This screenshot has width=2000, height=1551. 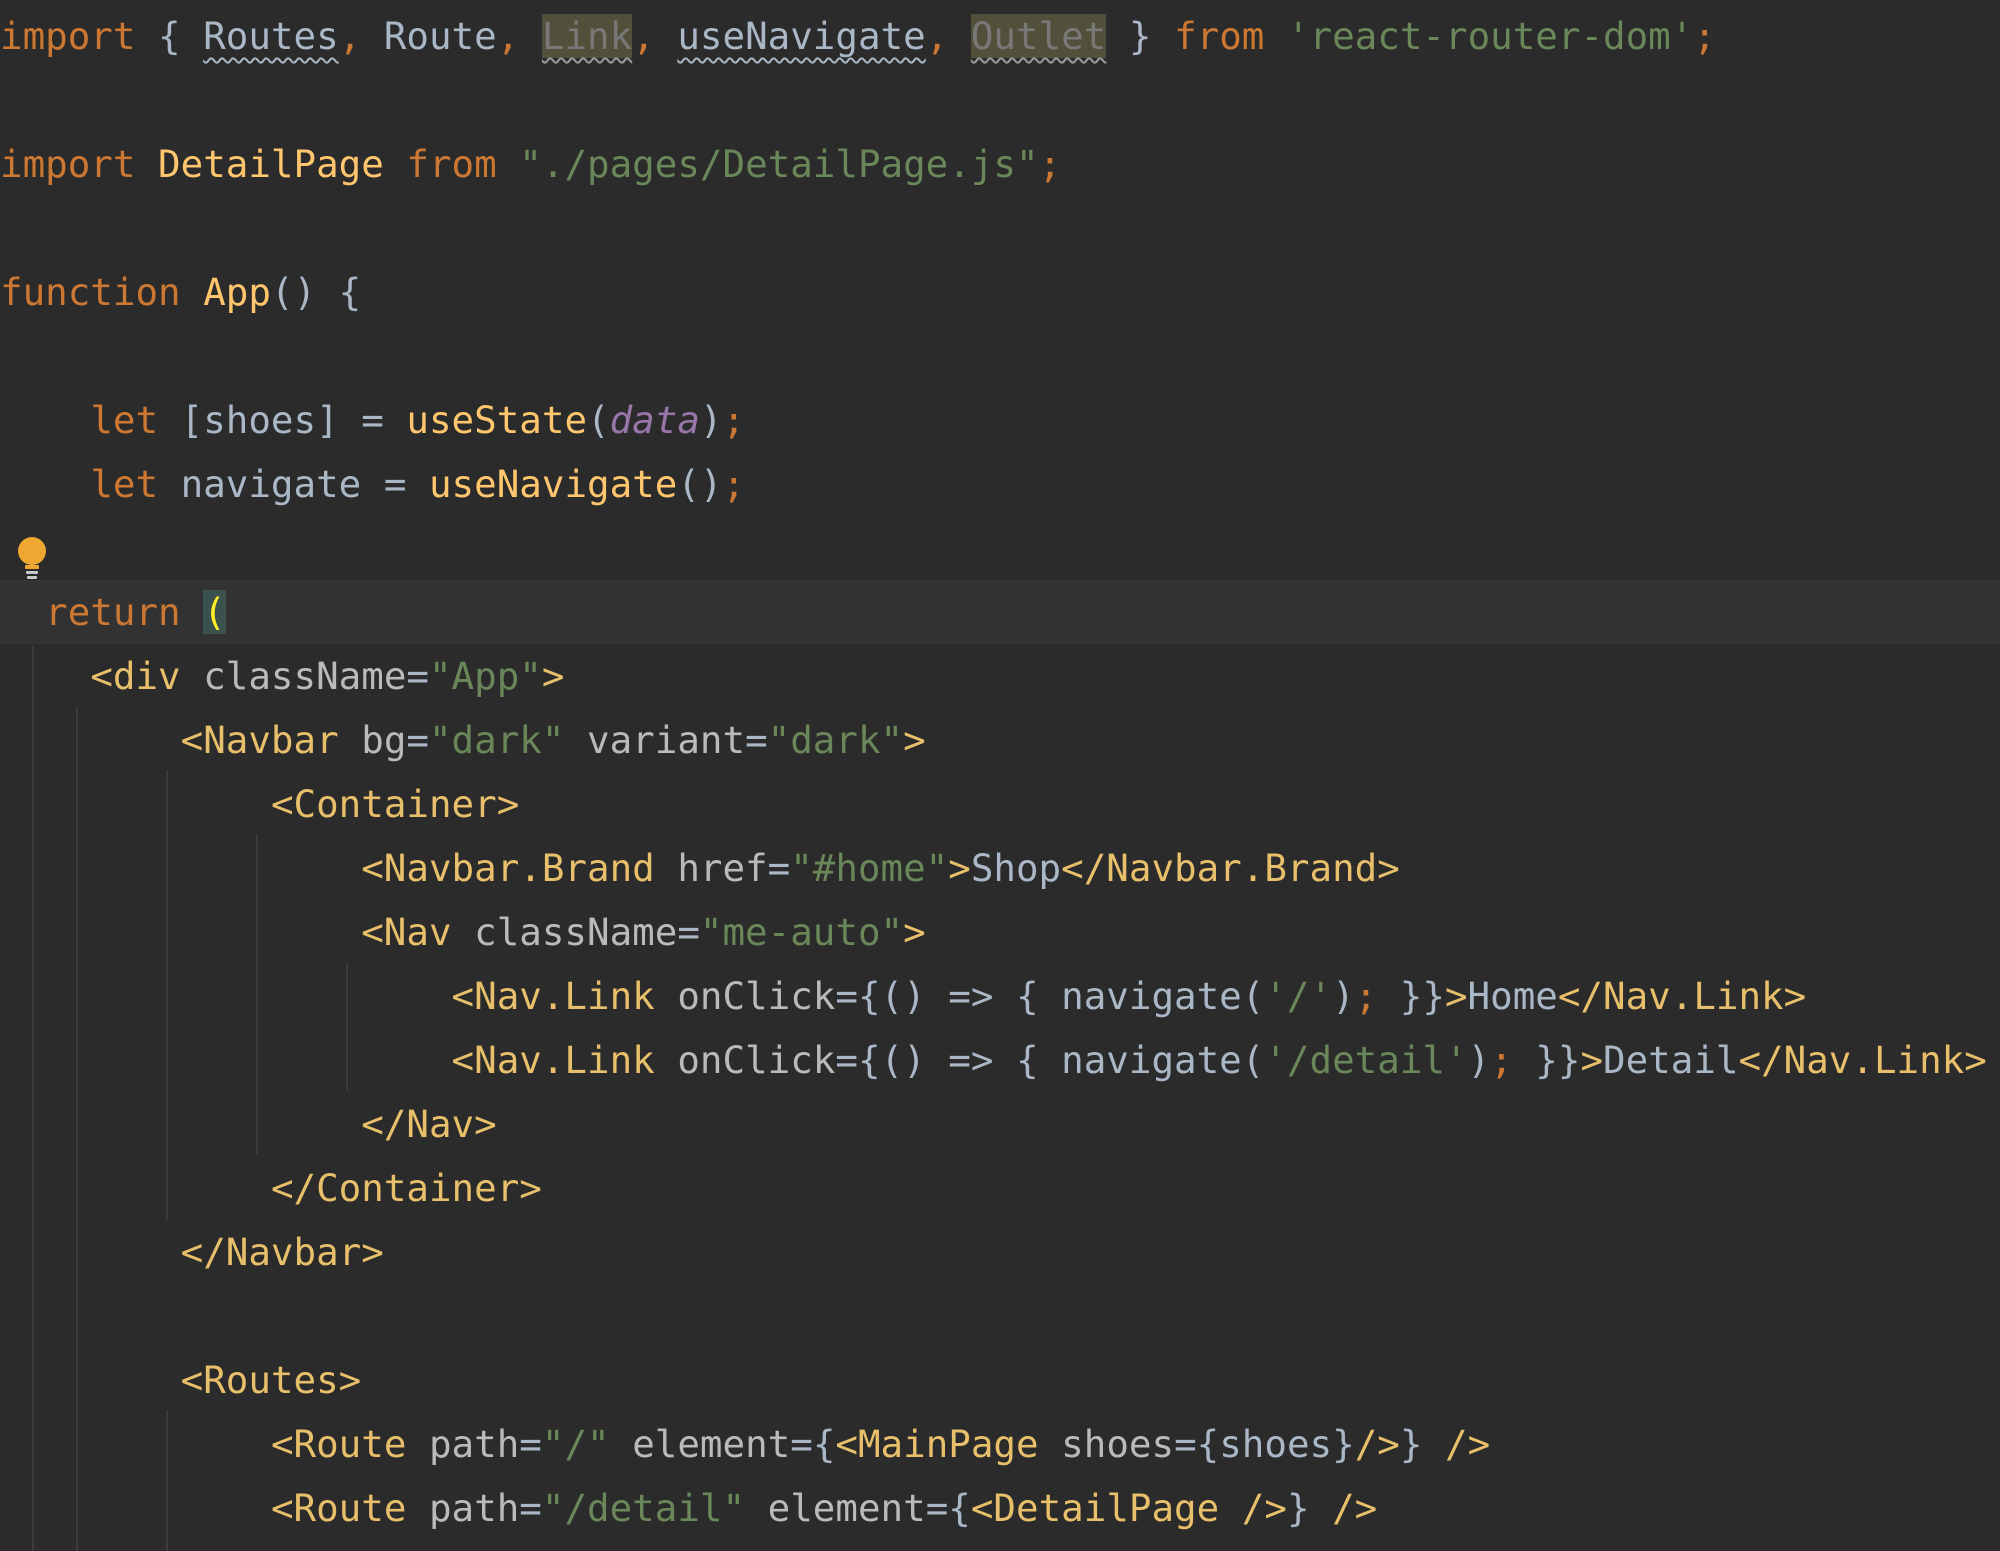 What do you see at coordinates (406, 932) in the screenshot?
I see `code-token: <Nav` at bounding box center [406, 932].